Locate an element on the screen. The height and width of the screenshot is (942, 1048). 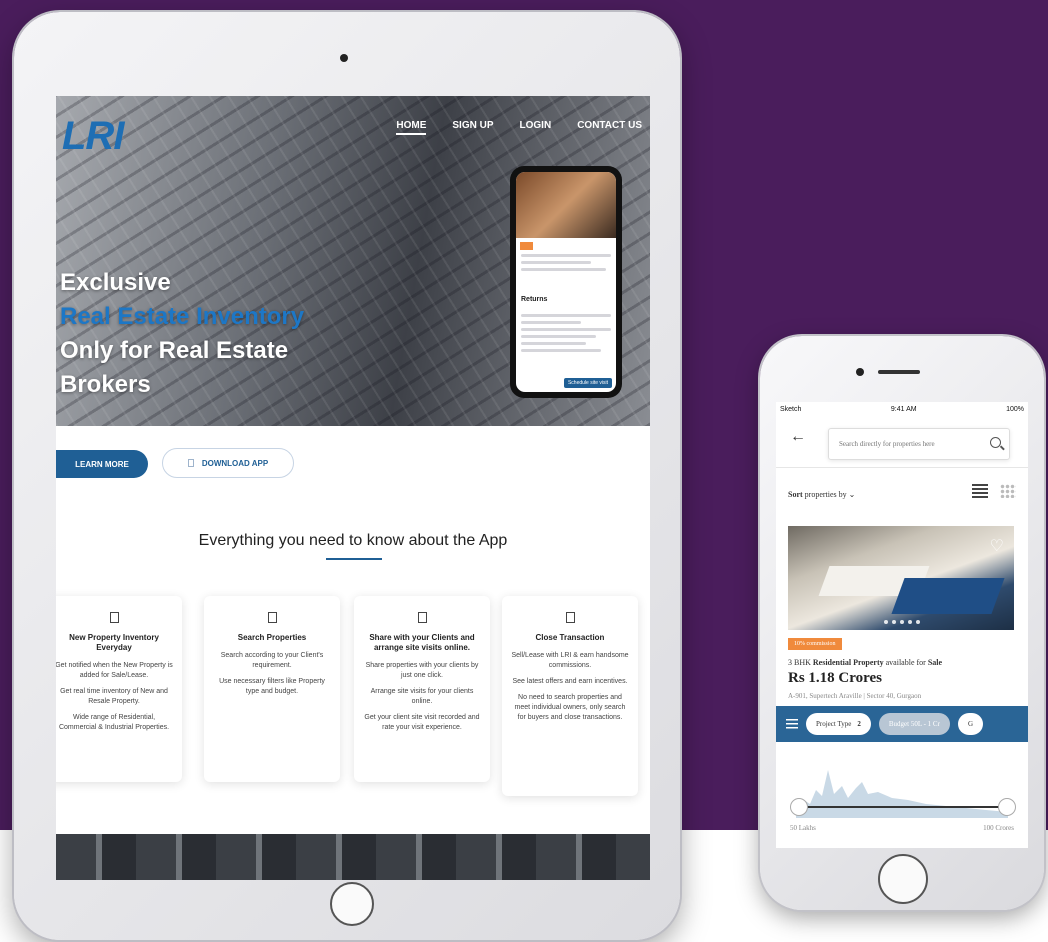
hero-phone-heading: Returns is located at coordinates (534, 299).